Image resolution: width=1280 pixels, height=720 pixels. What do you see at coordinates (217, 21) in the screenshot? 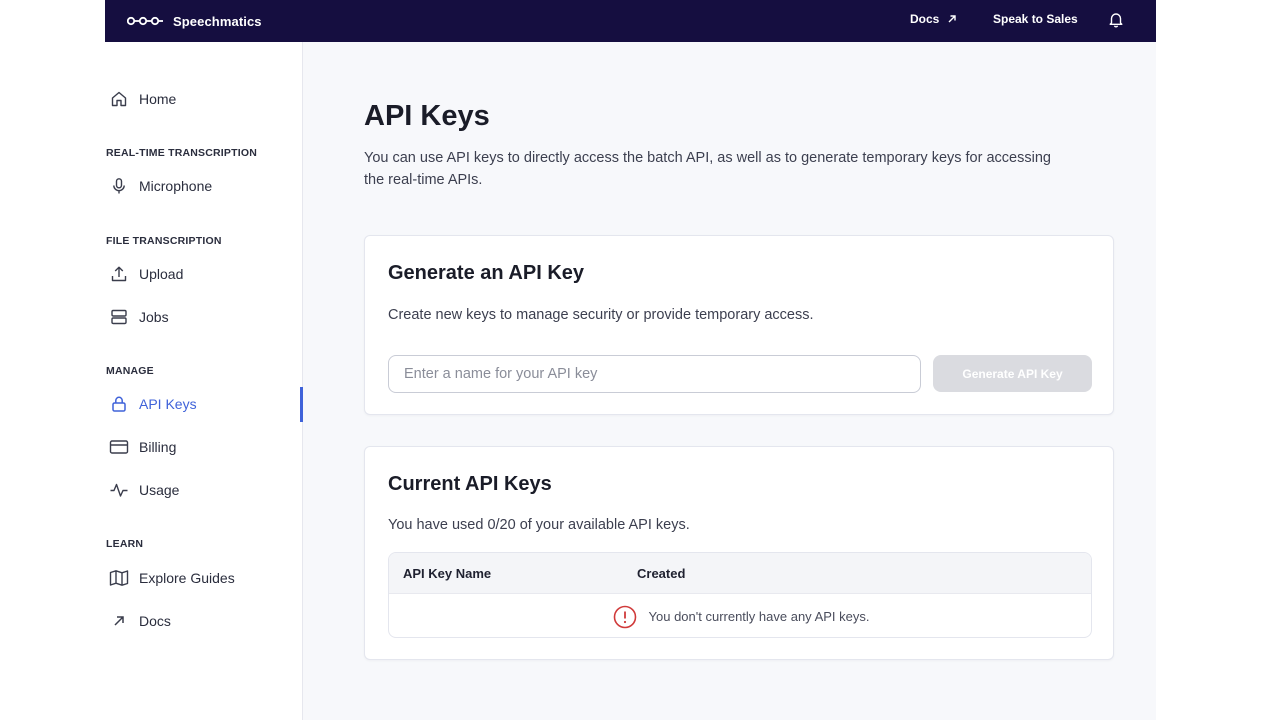
I see `brand-name: Speechmatics` at bounding box center [217, 21].